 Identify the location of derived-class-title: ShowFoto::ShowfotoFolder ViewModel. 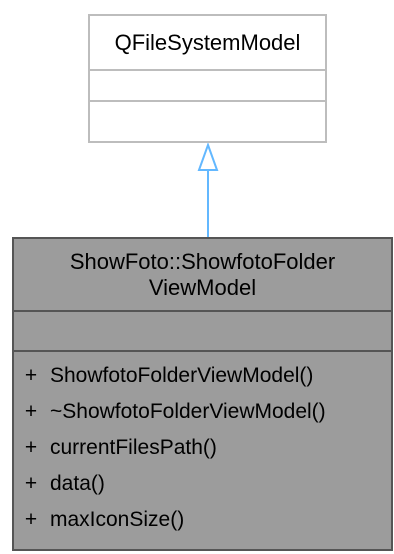
(202, 275).